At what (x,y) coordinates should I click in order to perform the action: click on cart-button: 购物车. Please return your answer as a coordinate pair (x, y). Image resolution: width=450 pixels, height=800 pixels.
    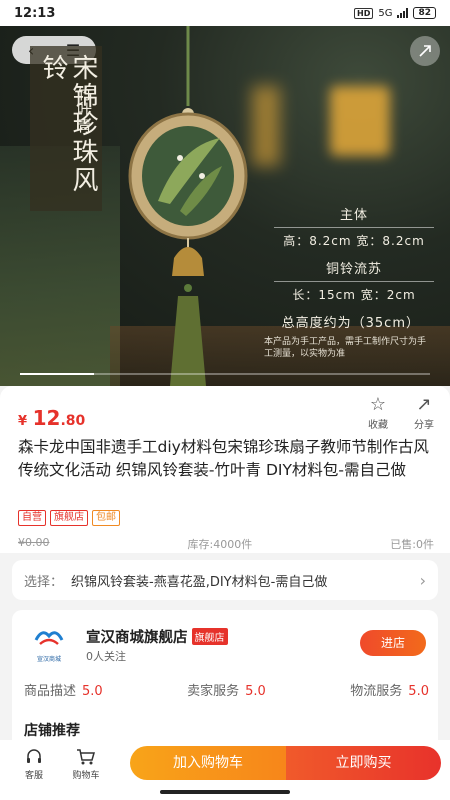
    Looking at the image, I should click on (86, 764).